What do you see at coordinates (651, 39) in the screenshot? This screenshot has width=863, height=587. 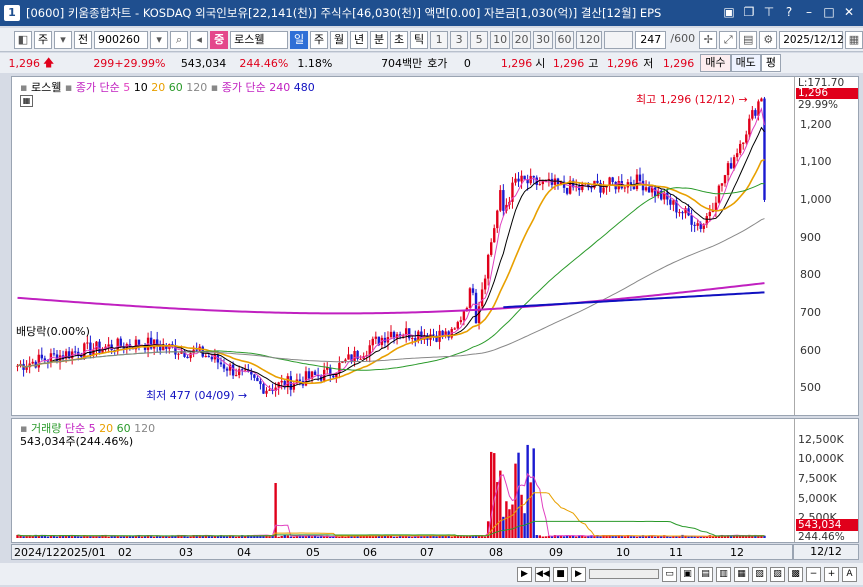 I see `bar-count-input: 247` at bounding box center [651, 39].